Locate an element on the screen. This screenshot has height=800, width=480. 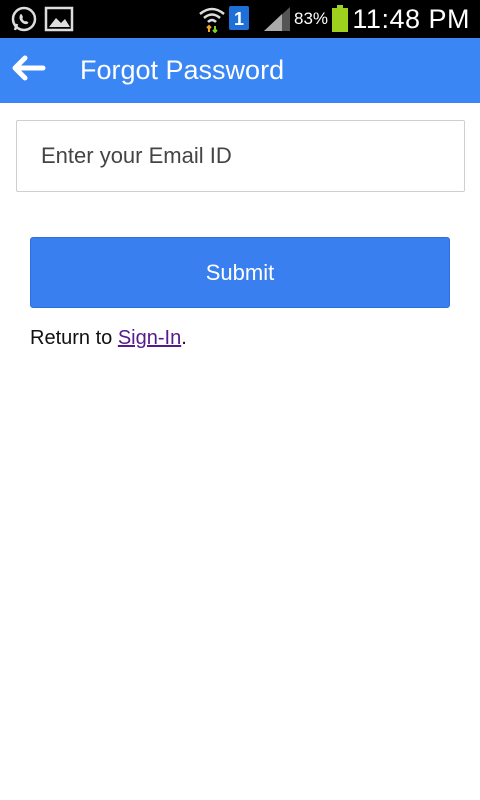
submit-button: Submit is located at coordinates (240, 272).